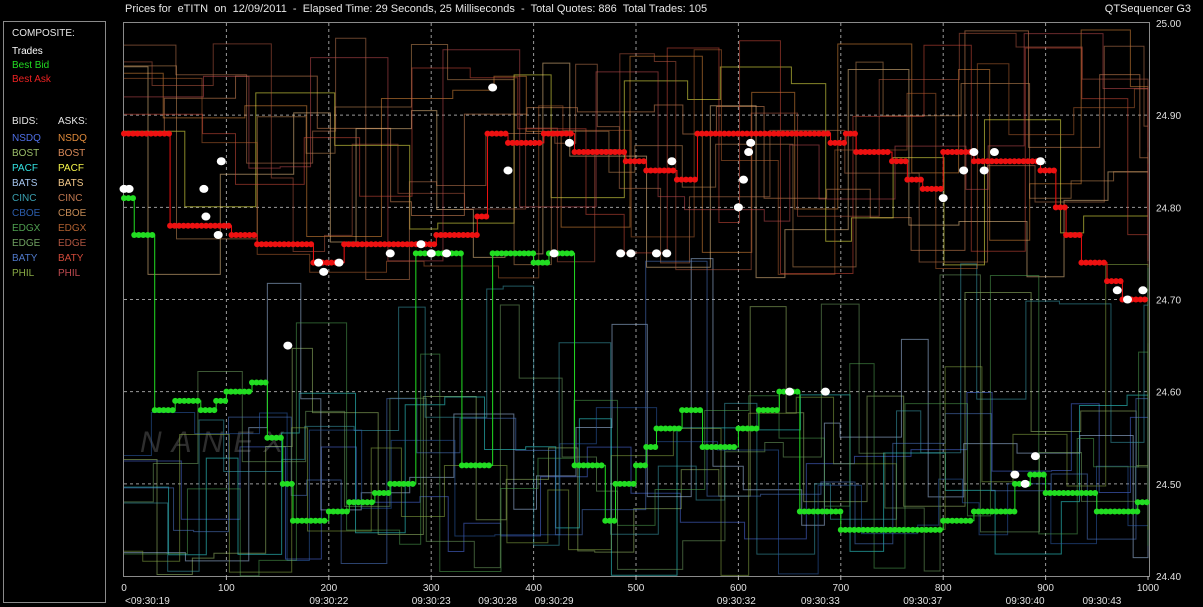 The height and width of the screenshot is (607, 1203). What do you see at coordinates (147, 601) in the screenshot?
I see `time-label: <09:30:19` at bounding box center [147, 601].